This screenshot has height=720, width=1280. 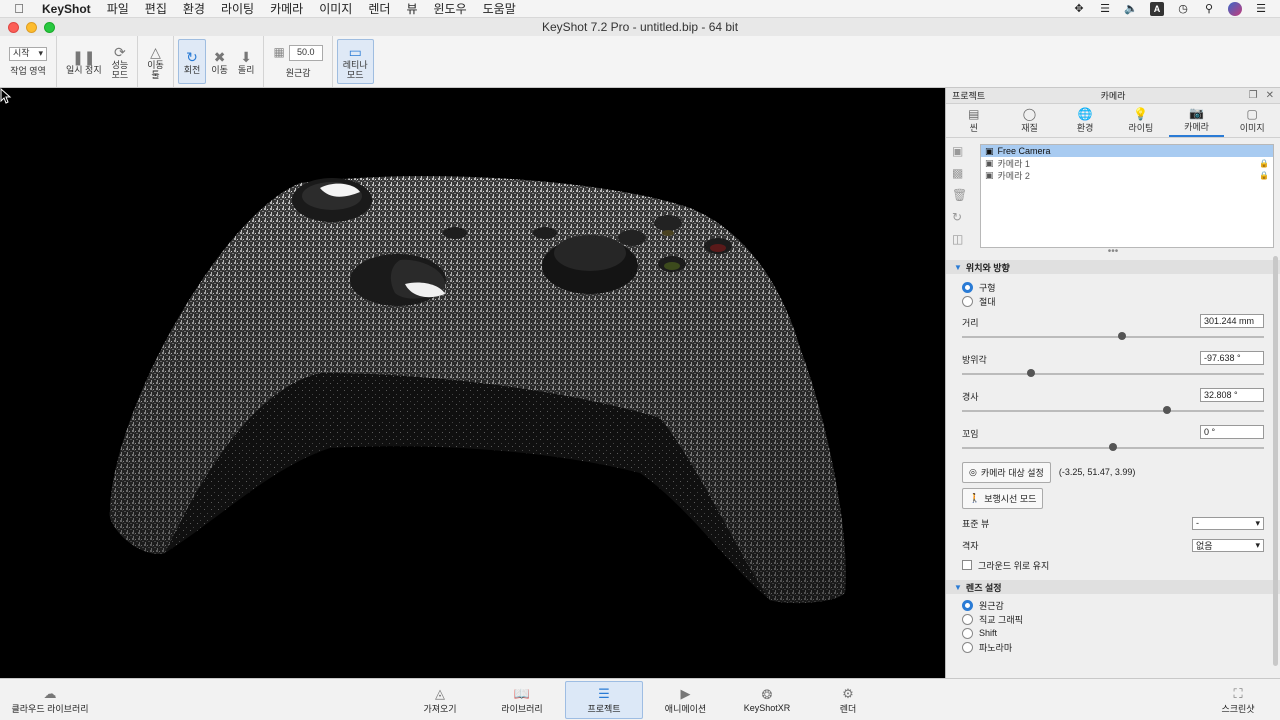 I want to click on siri-icon, so click(x=1235, y=8).